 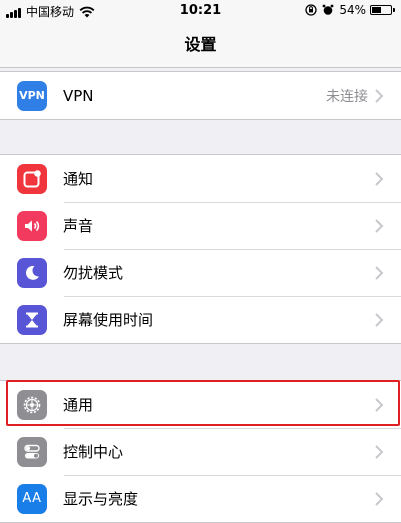 What do you see at coordinates (32, 272) in the screenshot?
I see `moon-icon` at bounding box center [32, 272].